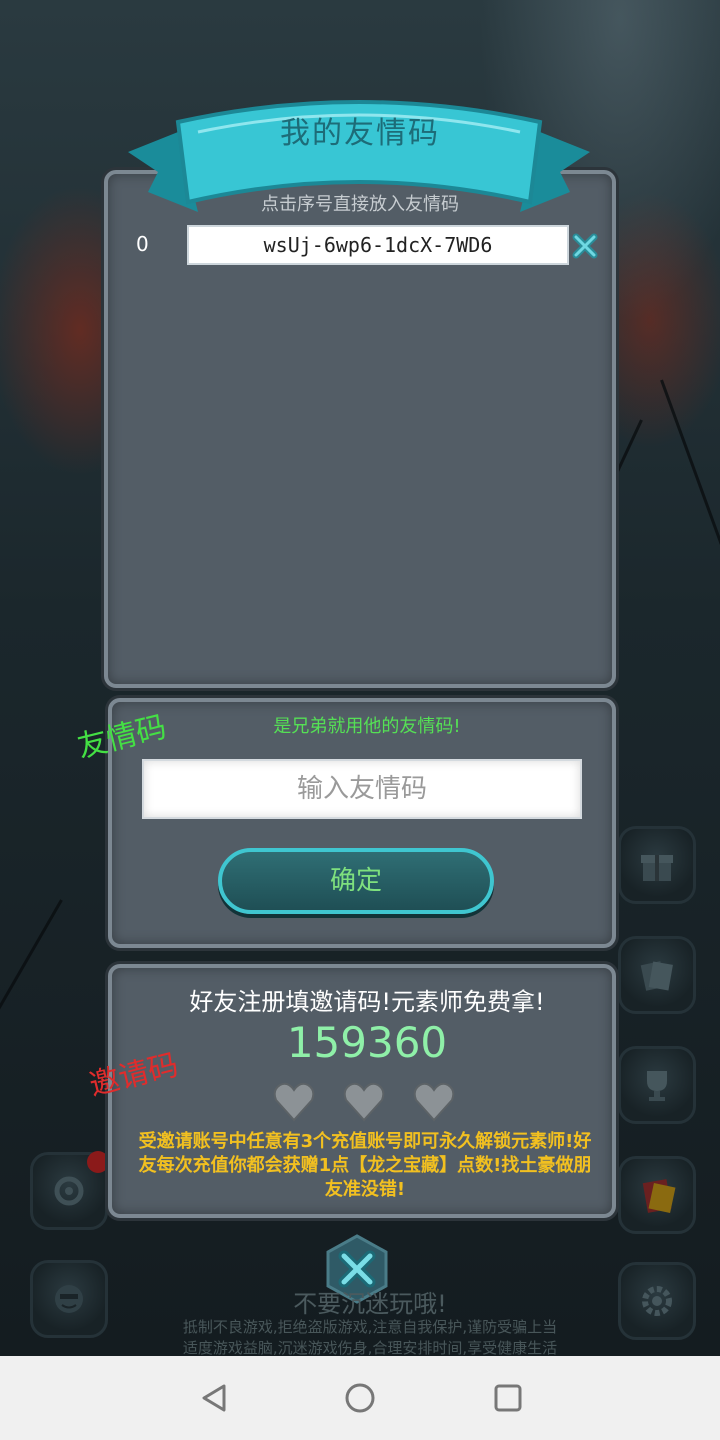 This screenshot has height=1440, width=720. What do you see at coordinates (508, 1398) in the screenshot?
I see `recents-icon` at bounding box center [508, 1398].